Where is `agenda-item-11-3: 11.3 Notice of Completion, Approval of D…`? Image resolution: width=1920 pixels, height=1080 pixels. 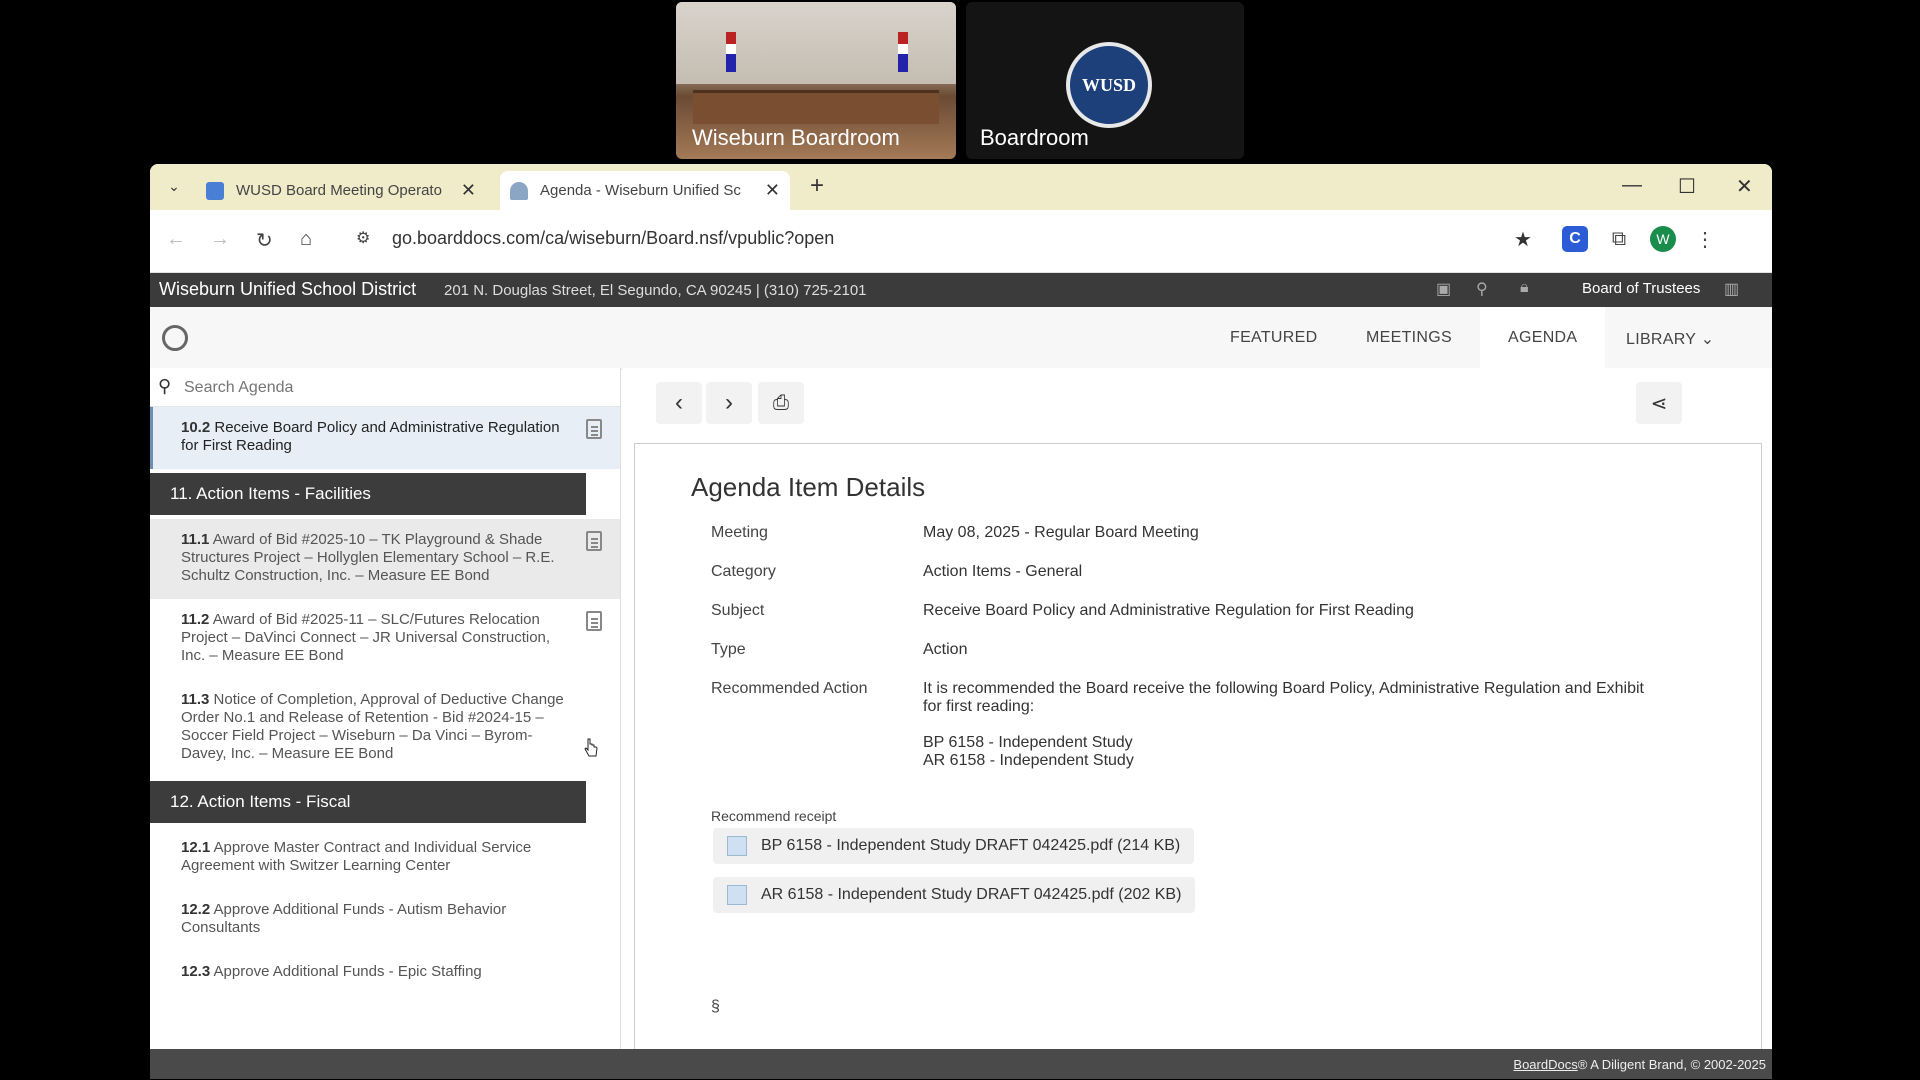
agenda-item-11-3: 11.3 Notice of Completion, Approval of D… is located at coordinates (385, 728).